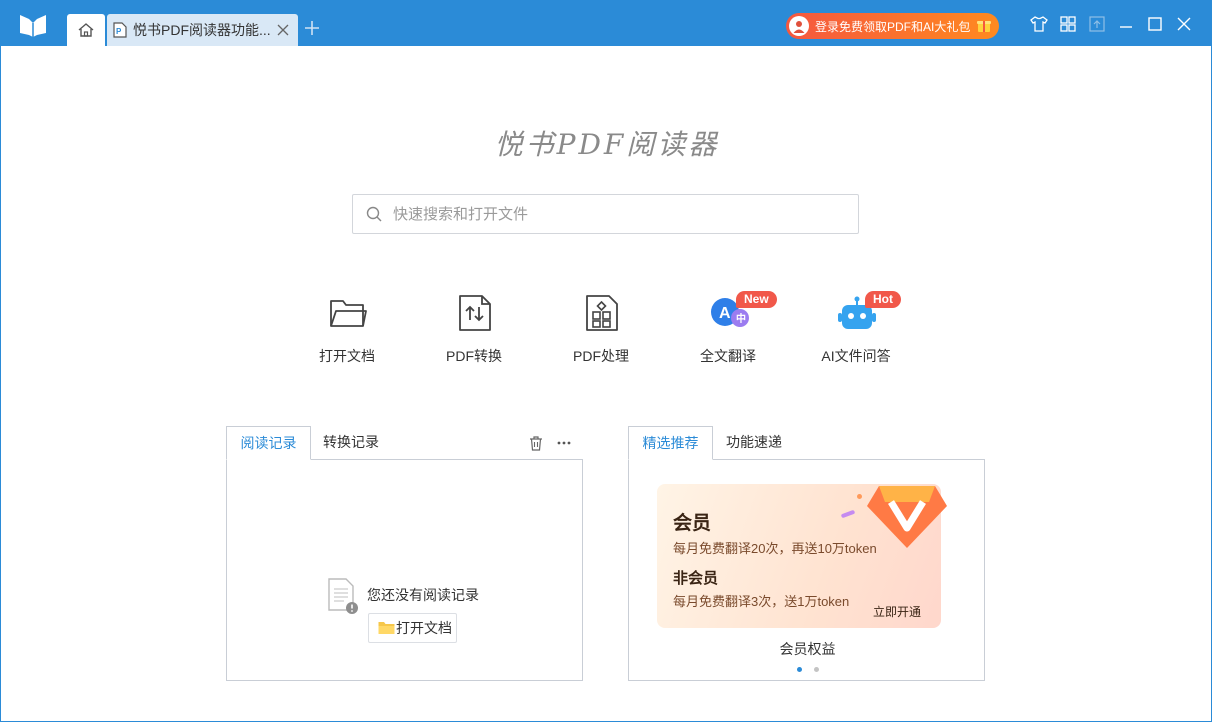  I want to click on tool-label: 全文翻译, so click(728, 356).